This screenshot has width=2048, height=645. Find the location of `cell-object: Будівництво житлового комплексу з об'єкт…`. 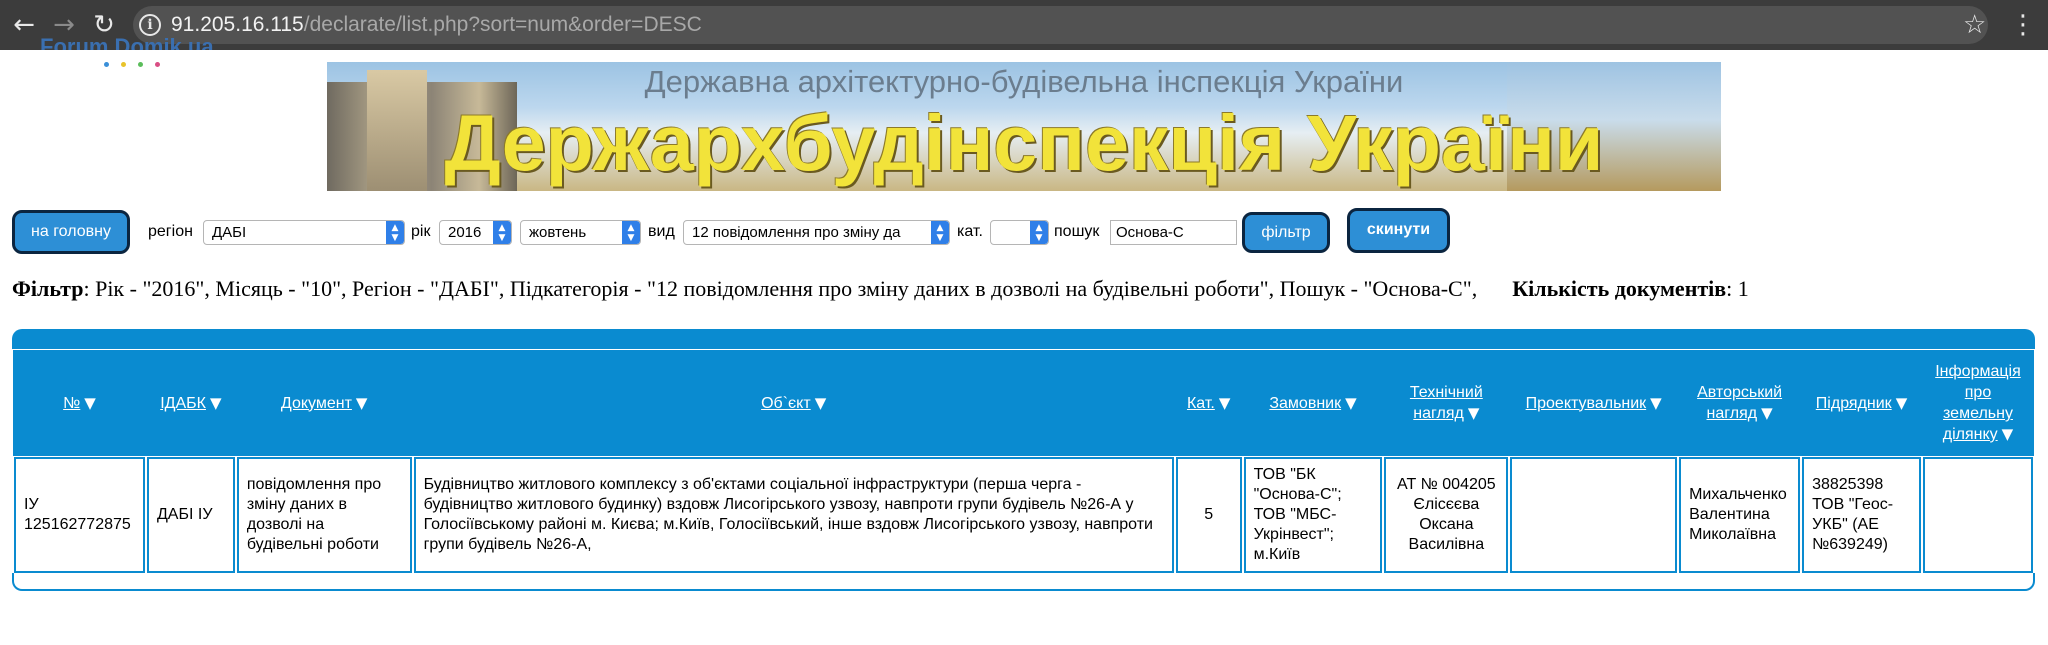

cell-object: Будівництво житлового комплексу з об'єкт… is located at coordinates (793, 515).